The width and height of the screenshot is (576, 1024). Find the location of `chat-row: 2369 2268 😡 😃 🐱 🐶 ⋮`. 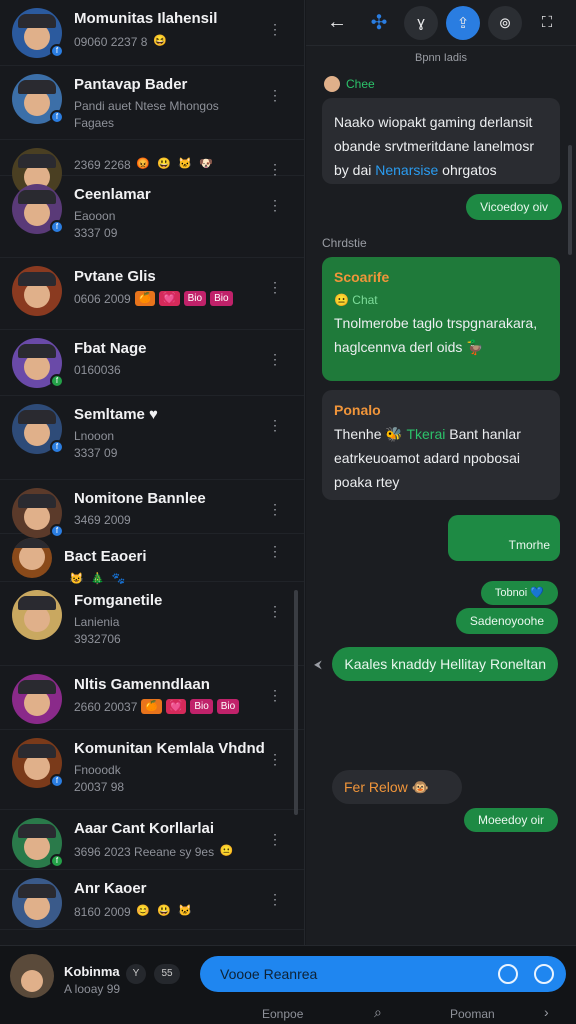

chat-row: 2369 2268 😡 😃 🐱 🐶 ⋮ is located at coordinates (152, 169).